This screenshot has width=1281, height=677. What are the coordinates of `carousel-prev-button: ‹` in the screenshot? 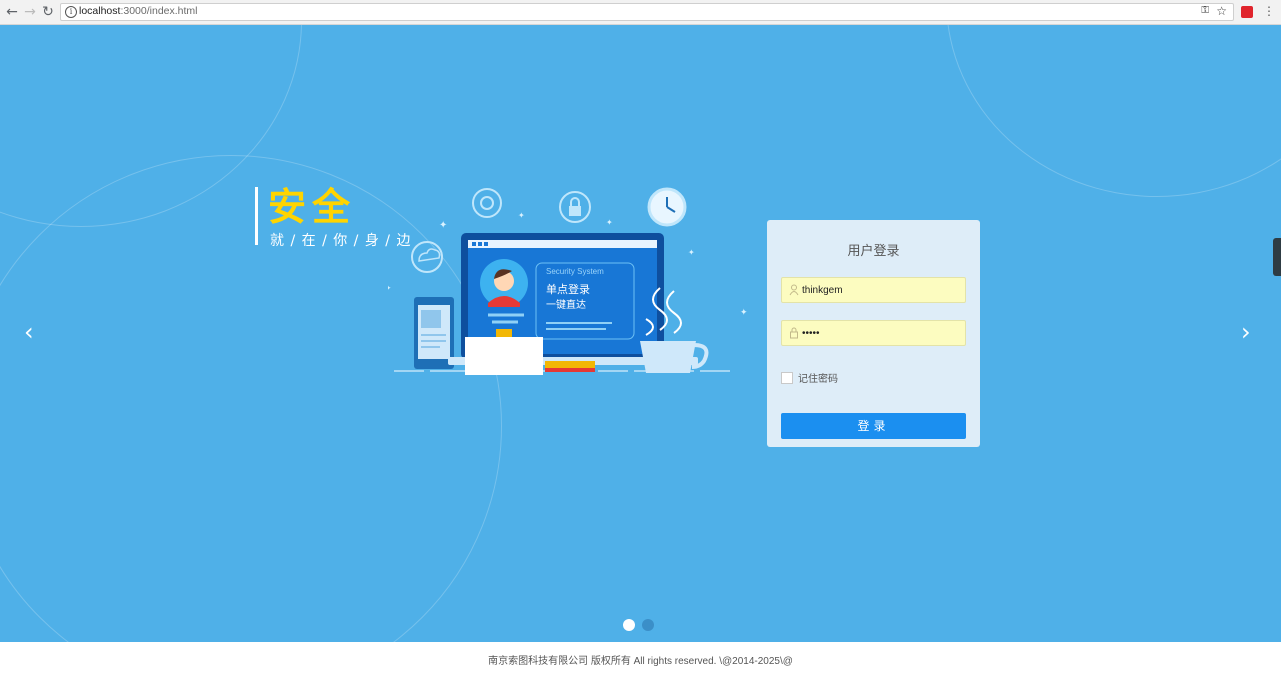 It's located at (29, 332).